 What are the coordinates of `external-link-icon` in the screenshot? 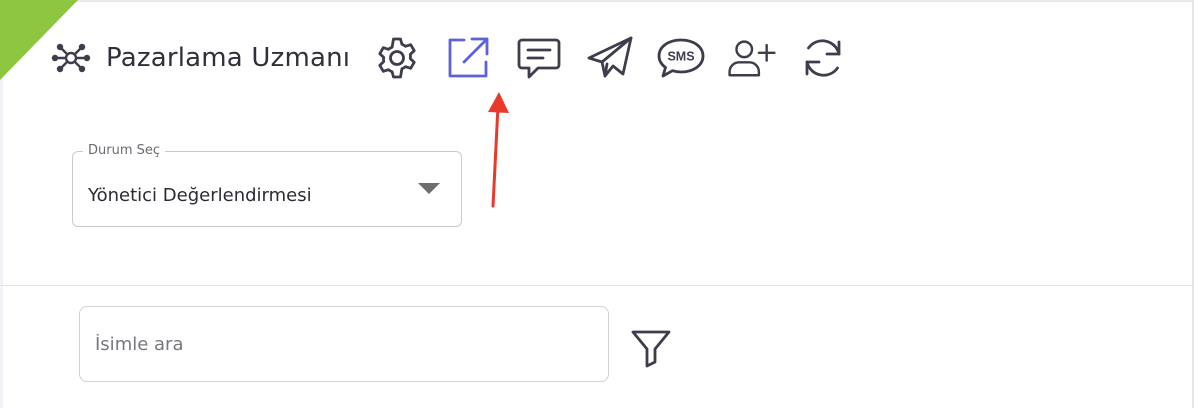 It's located at (468, 57).